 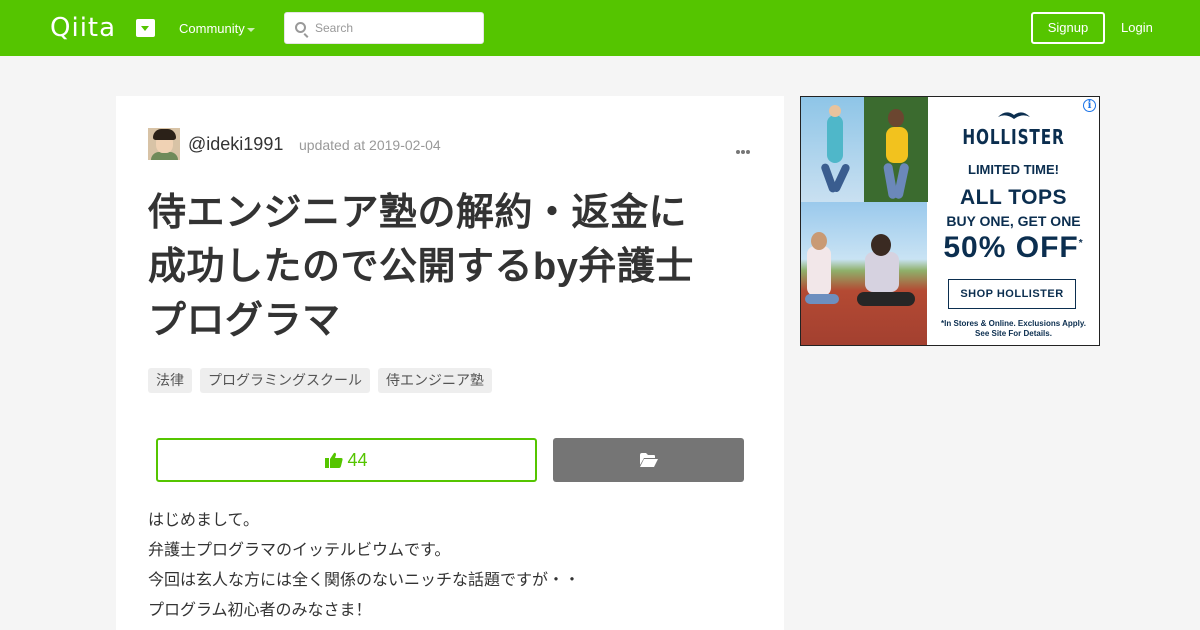 What do you see at coordinates (145, 28) in the screenshot?
I see `logo-dropdown-icon` at bounding box center [145, 28].